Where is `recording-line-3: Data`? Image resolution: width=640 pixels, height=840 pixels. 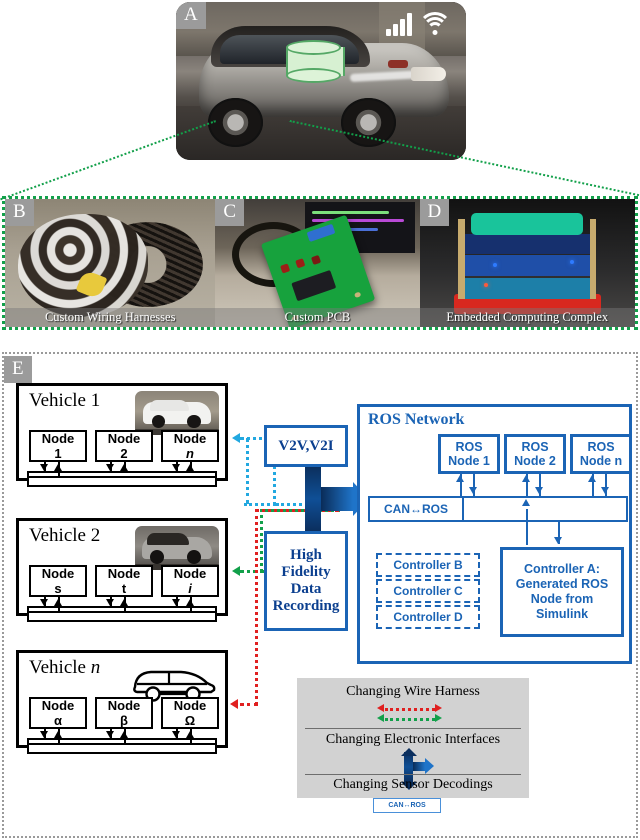
recording-line-3: Data is located at coordinates (306, 589).